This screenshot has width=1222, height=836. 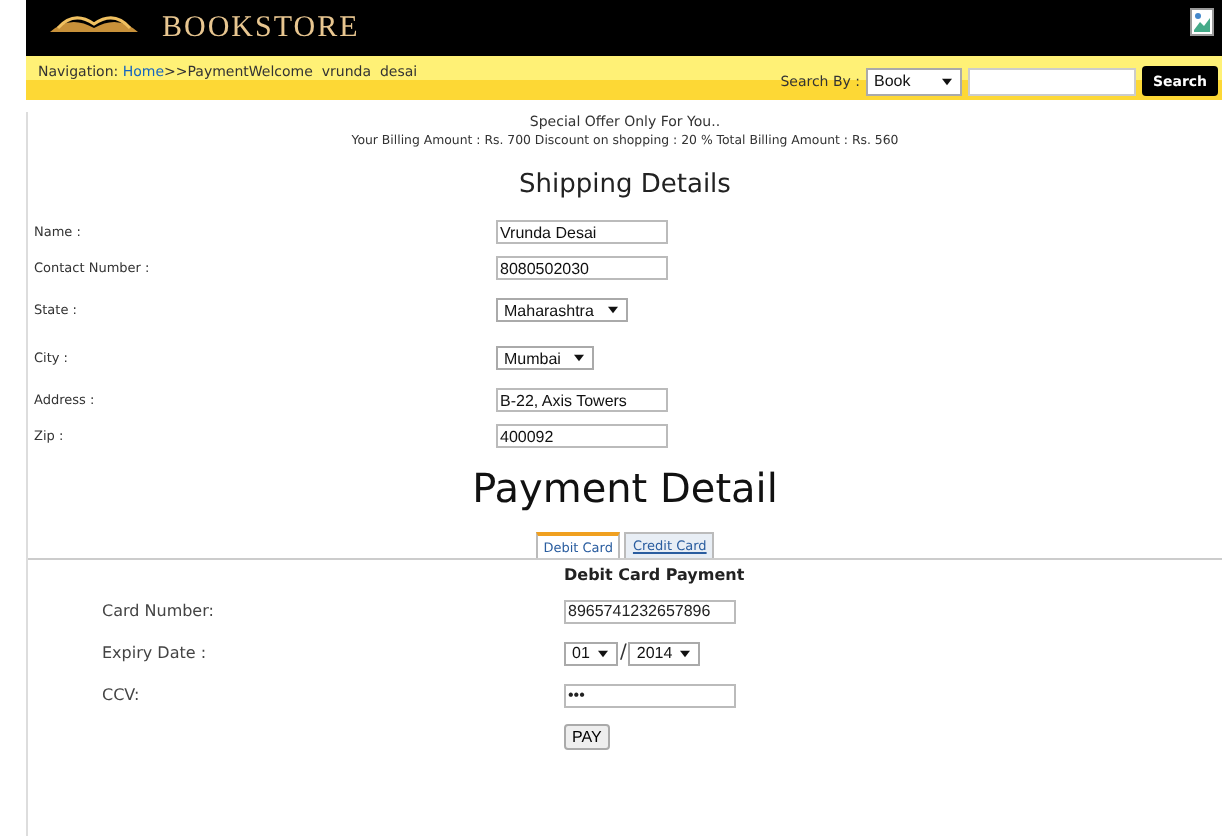 I want to click on search-by-dropdown: Book, so click(x=914, y=81).